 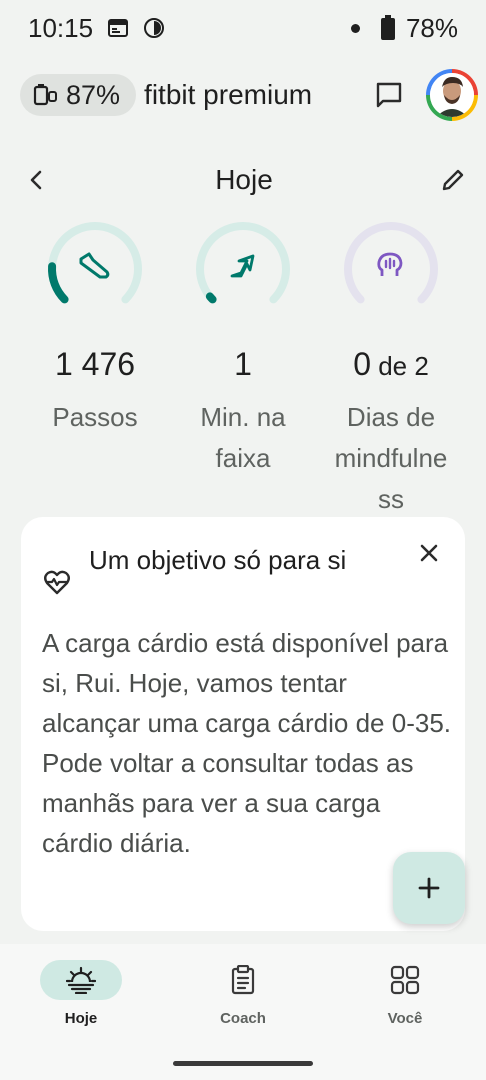 I want to click on zone-minutes-ring-track, so click(x=243, y=263).